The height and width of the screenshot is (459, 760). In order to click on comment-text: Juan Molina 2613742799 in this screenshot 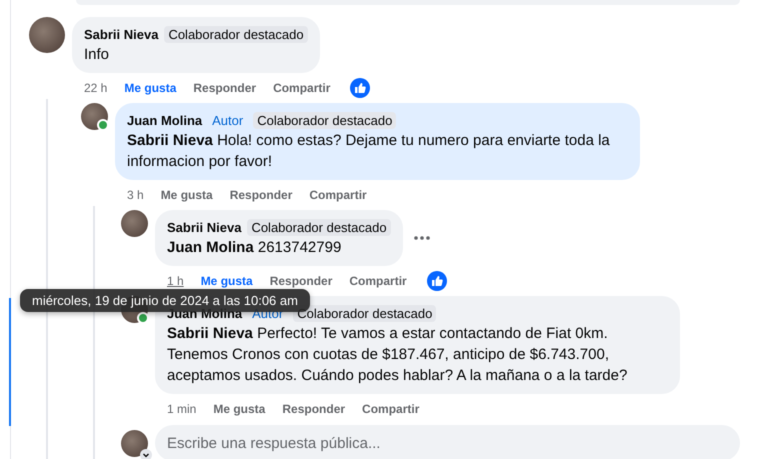, I will do `click(254, 248)`.